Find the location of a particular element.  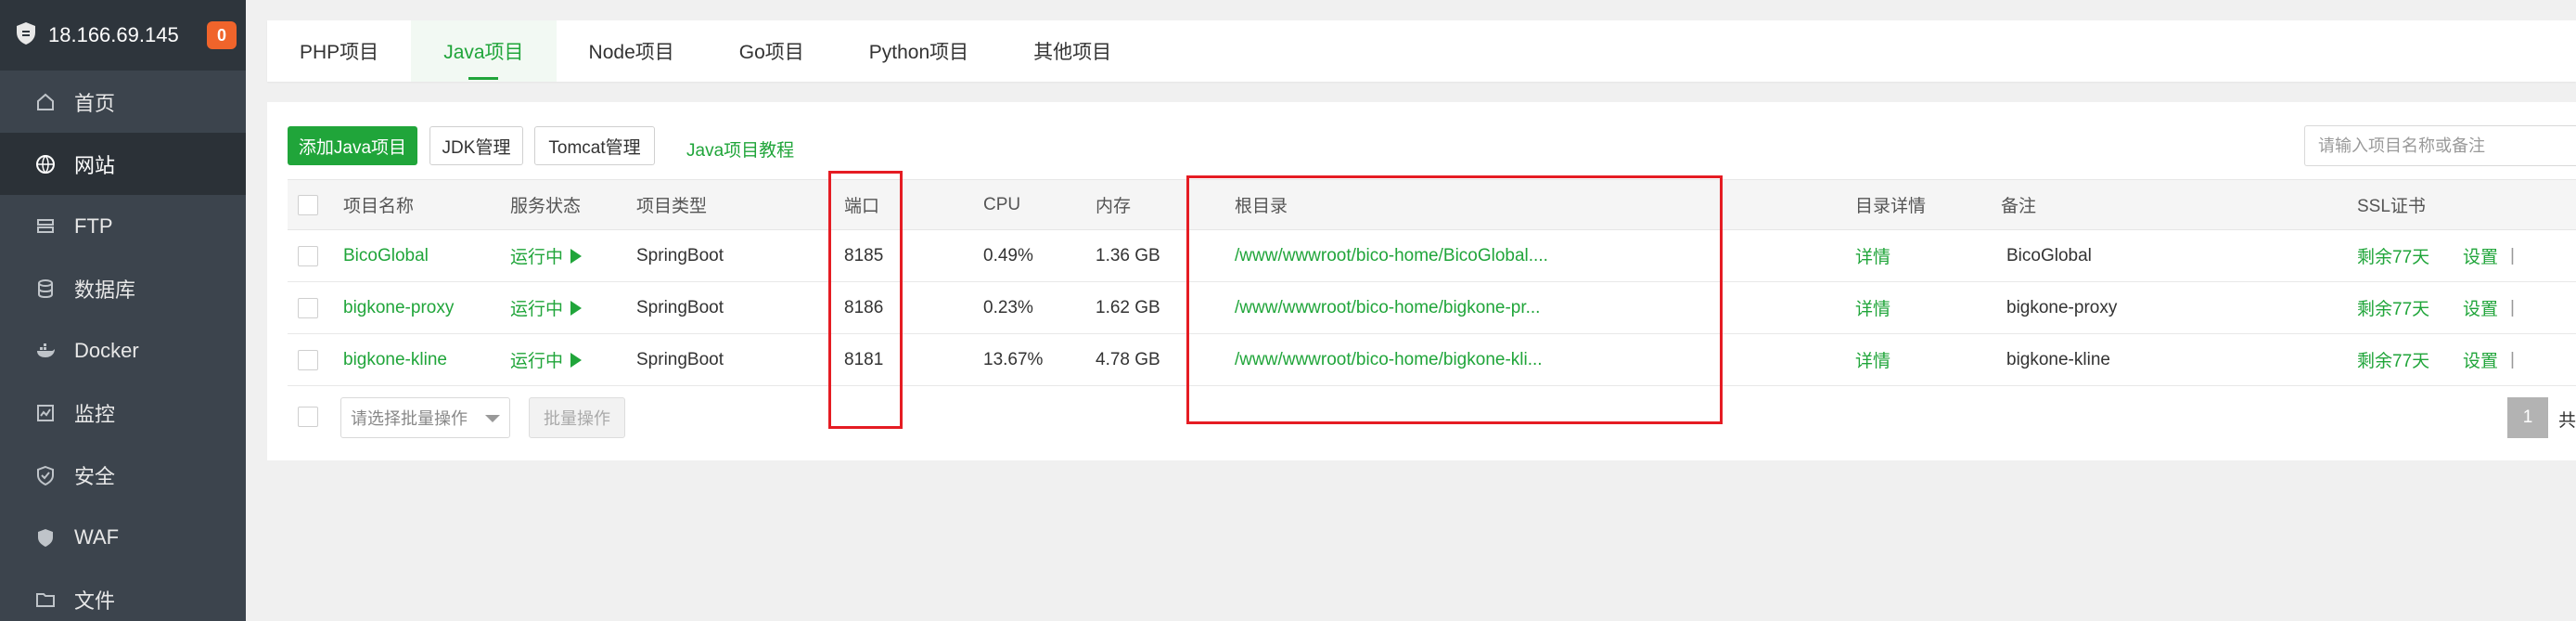

folder-icon is located at coordinates (45, 600).